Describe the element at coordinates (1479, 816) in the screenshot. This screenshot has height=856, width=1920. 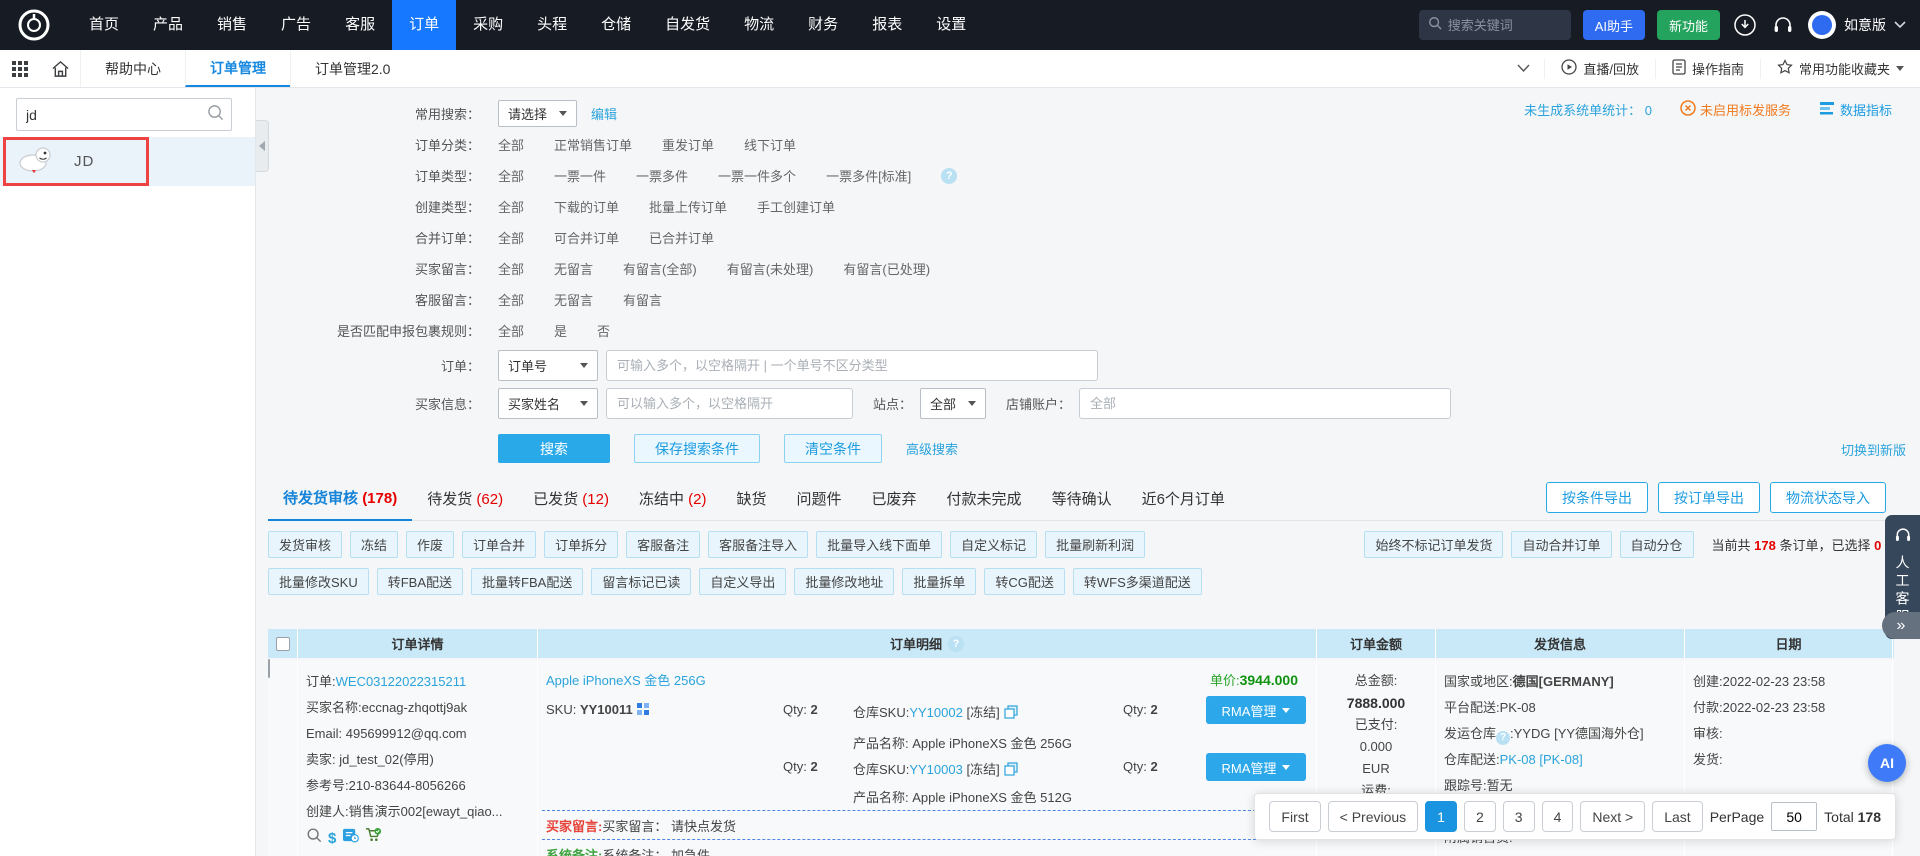
I see `page-button-2: 2` at that location.